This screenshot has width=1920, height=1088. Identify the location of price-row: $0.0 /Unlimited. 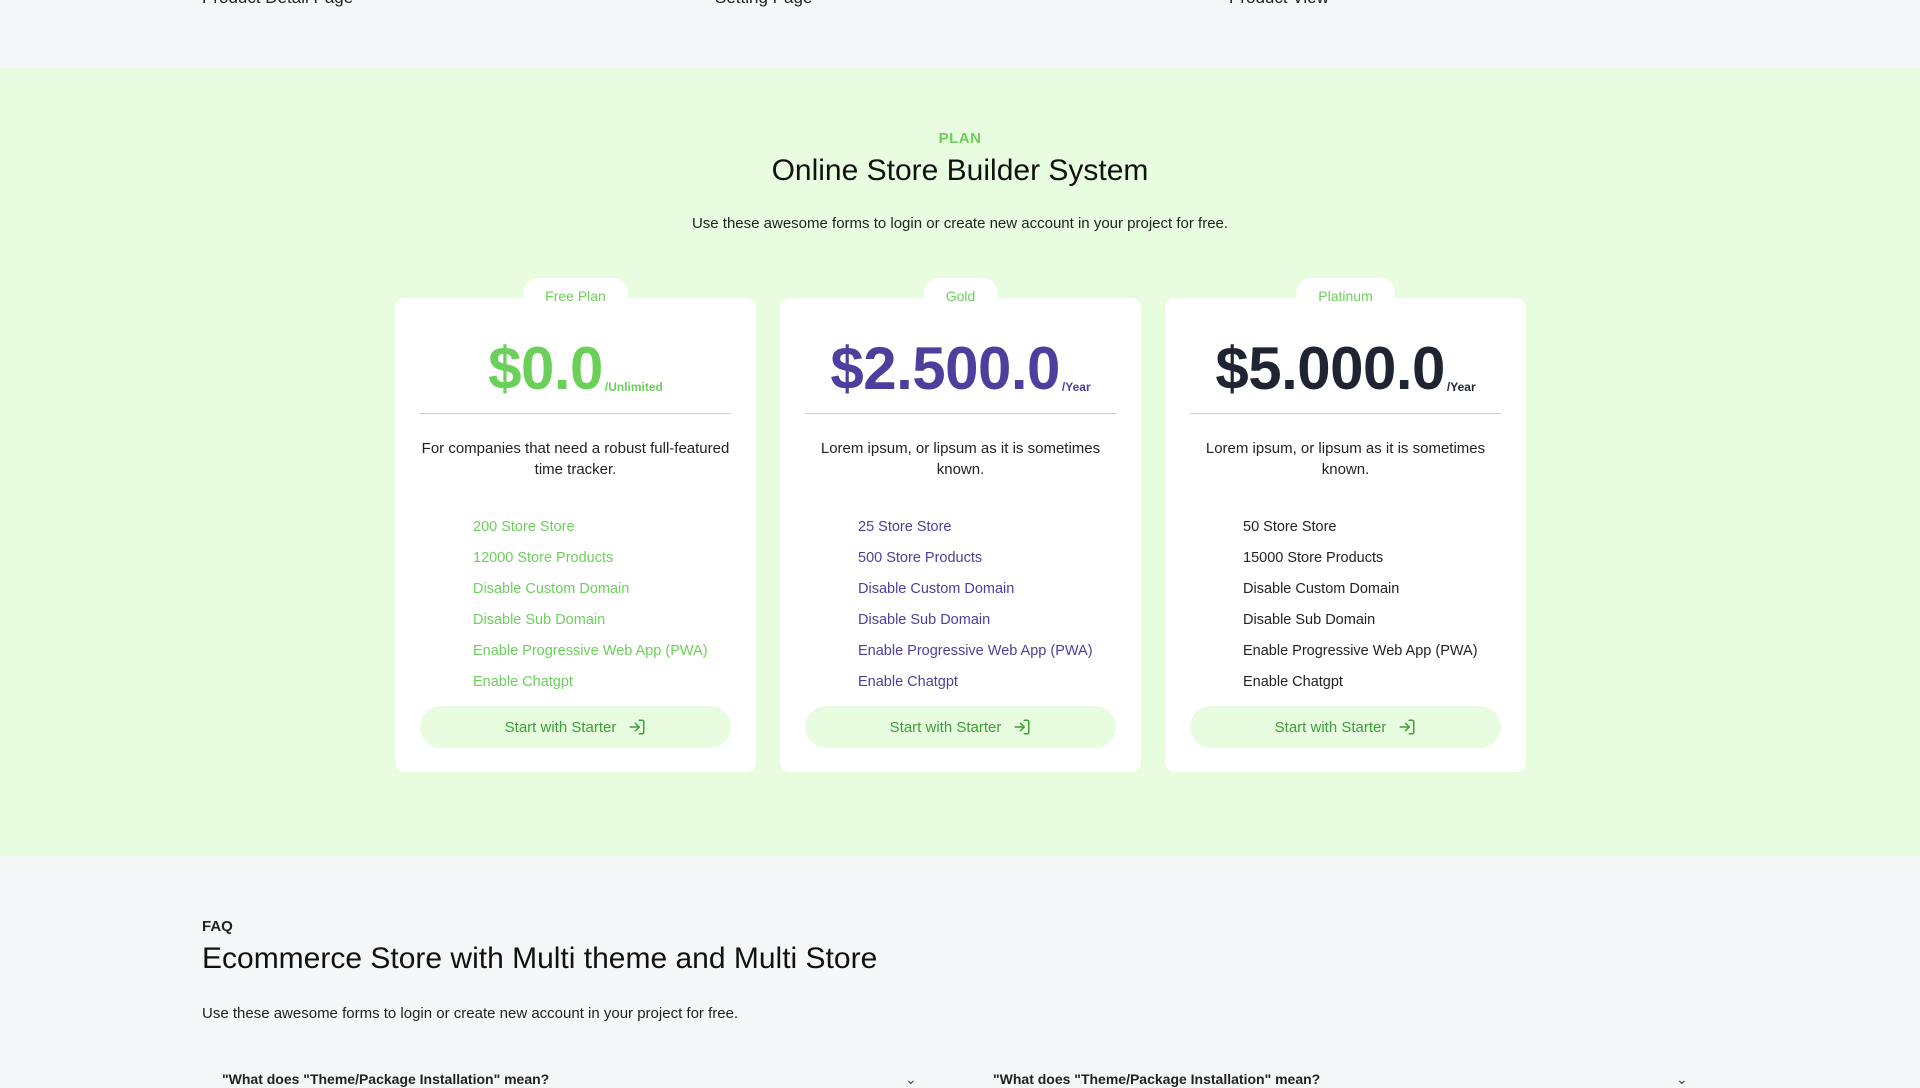
(575, 369).